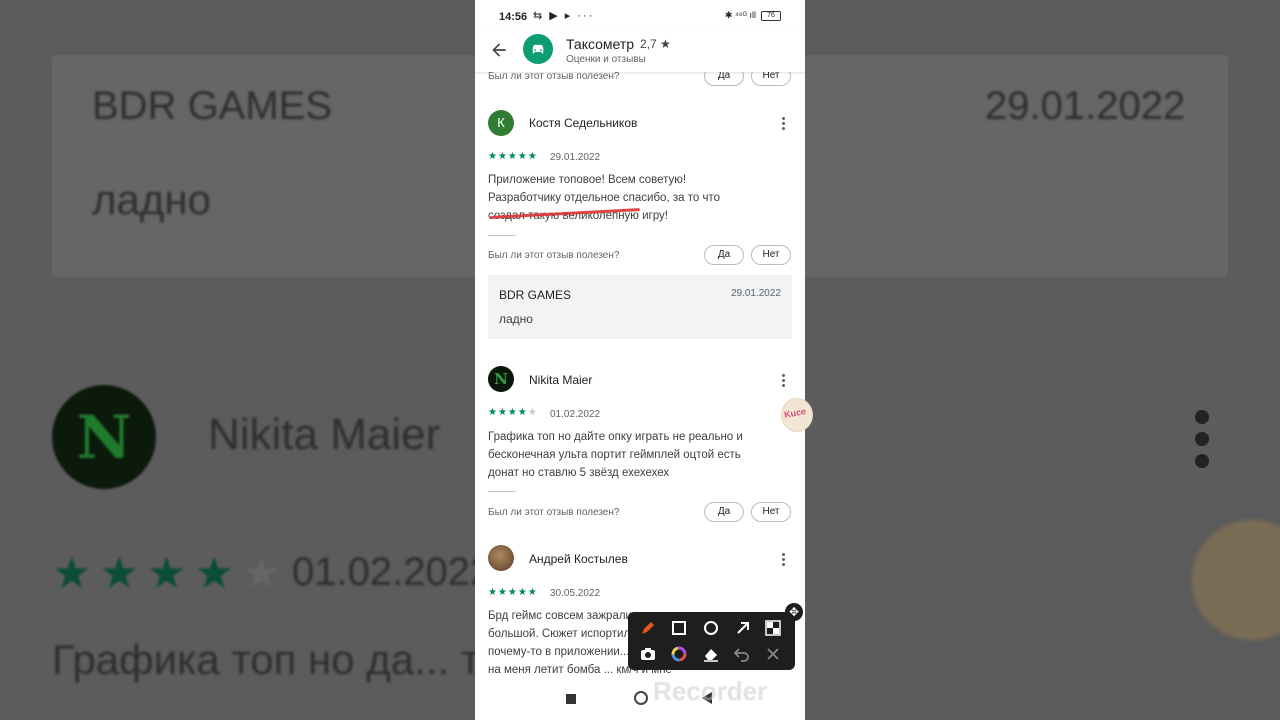 The width and height of the screenshot is (1280, 720). Describe the element at coordinates (104, 437) in the screenshot. I see `bg-avatar: N` at that location.